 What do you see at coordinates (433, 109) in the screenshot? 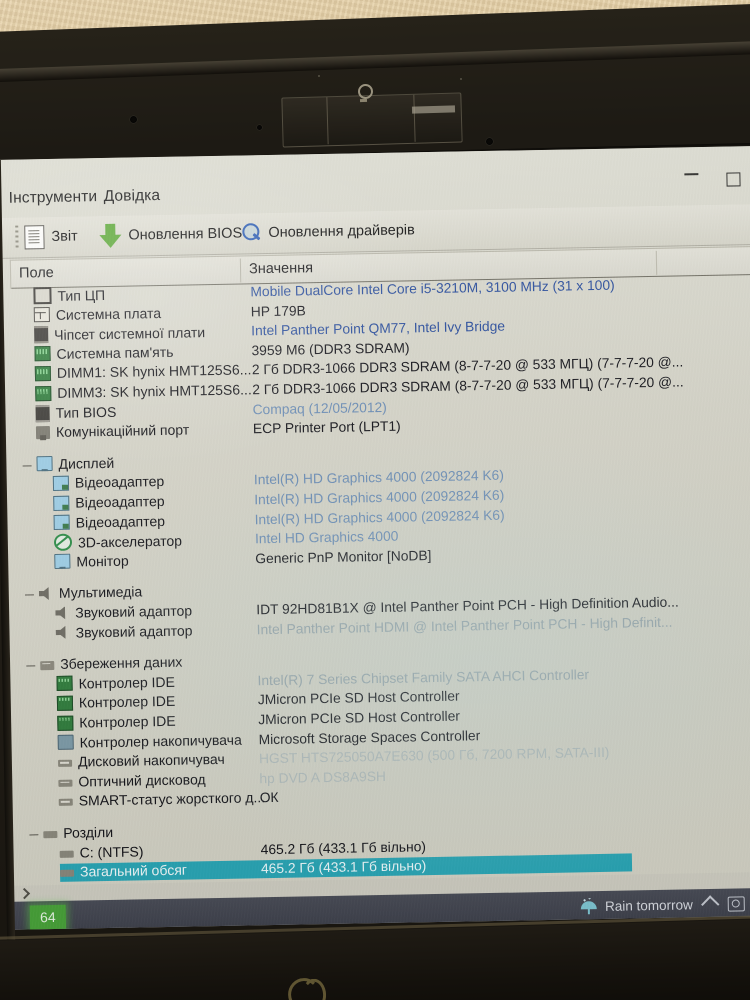
I see `bezel-highlight` at bounding box center [433, 109].